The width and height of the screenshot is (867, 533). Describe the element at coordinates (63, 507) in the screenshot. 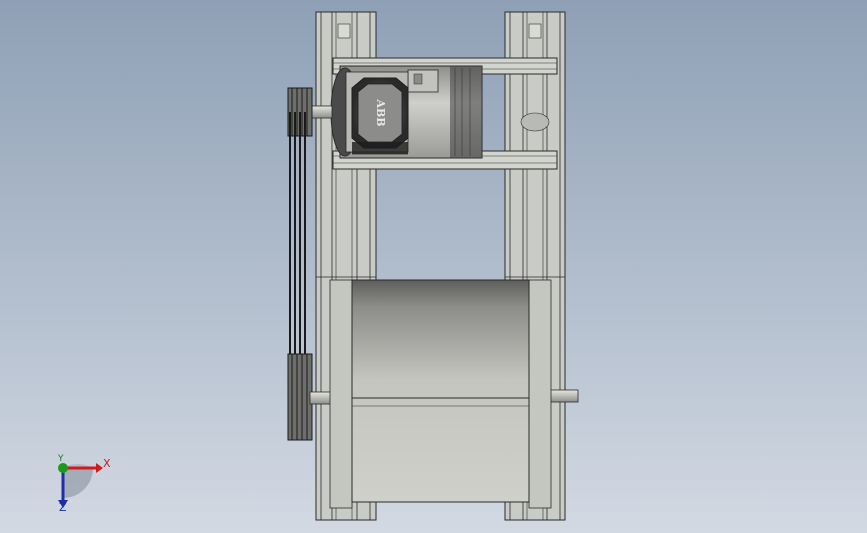

I see `axis-z-label: Z` at that location.